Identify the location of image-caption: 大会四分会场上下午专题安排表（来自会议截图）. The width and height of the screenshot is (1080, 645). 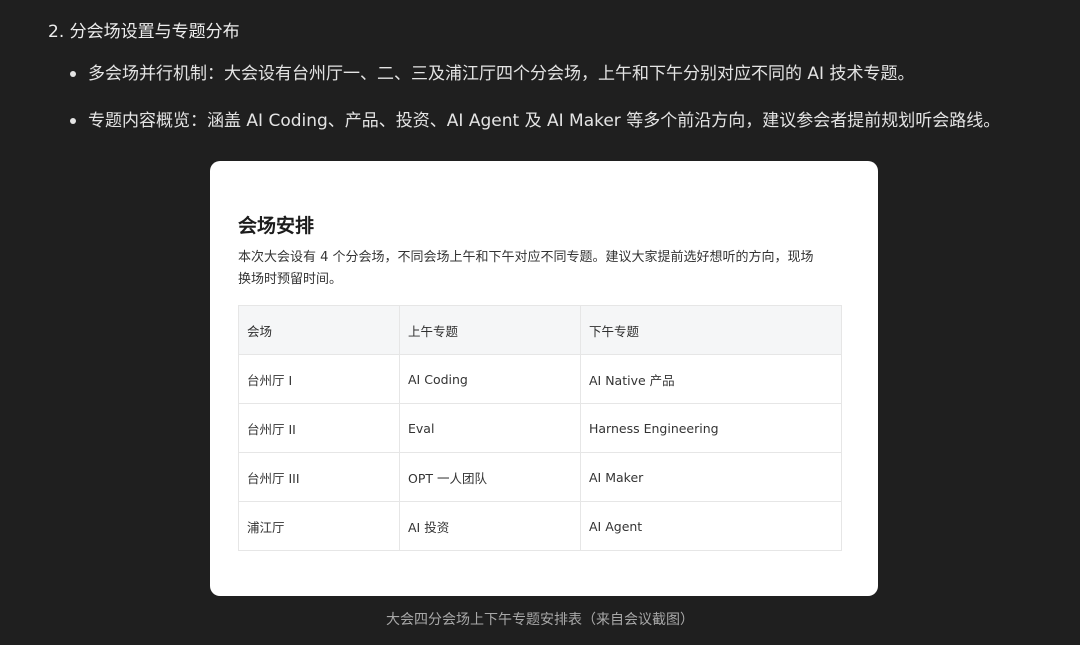
(540, 620).